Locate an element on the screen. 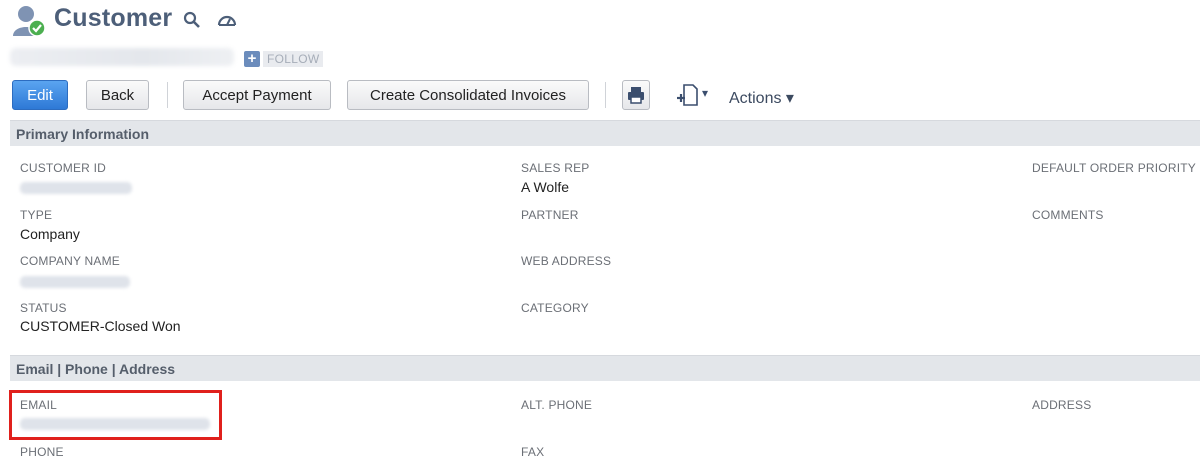 This screenshot has width=1200, height=463. partner-label: PARTNER is located at coordinates (550, 215).